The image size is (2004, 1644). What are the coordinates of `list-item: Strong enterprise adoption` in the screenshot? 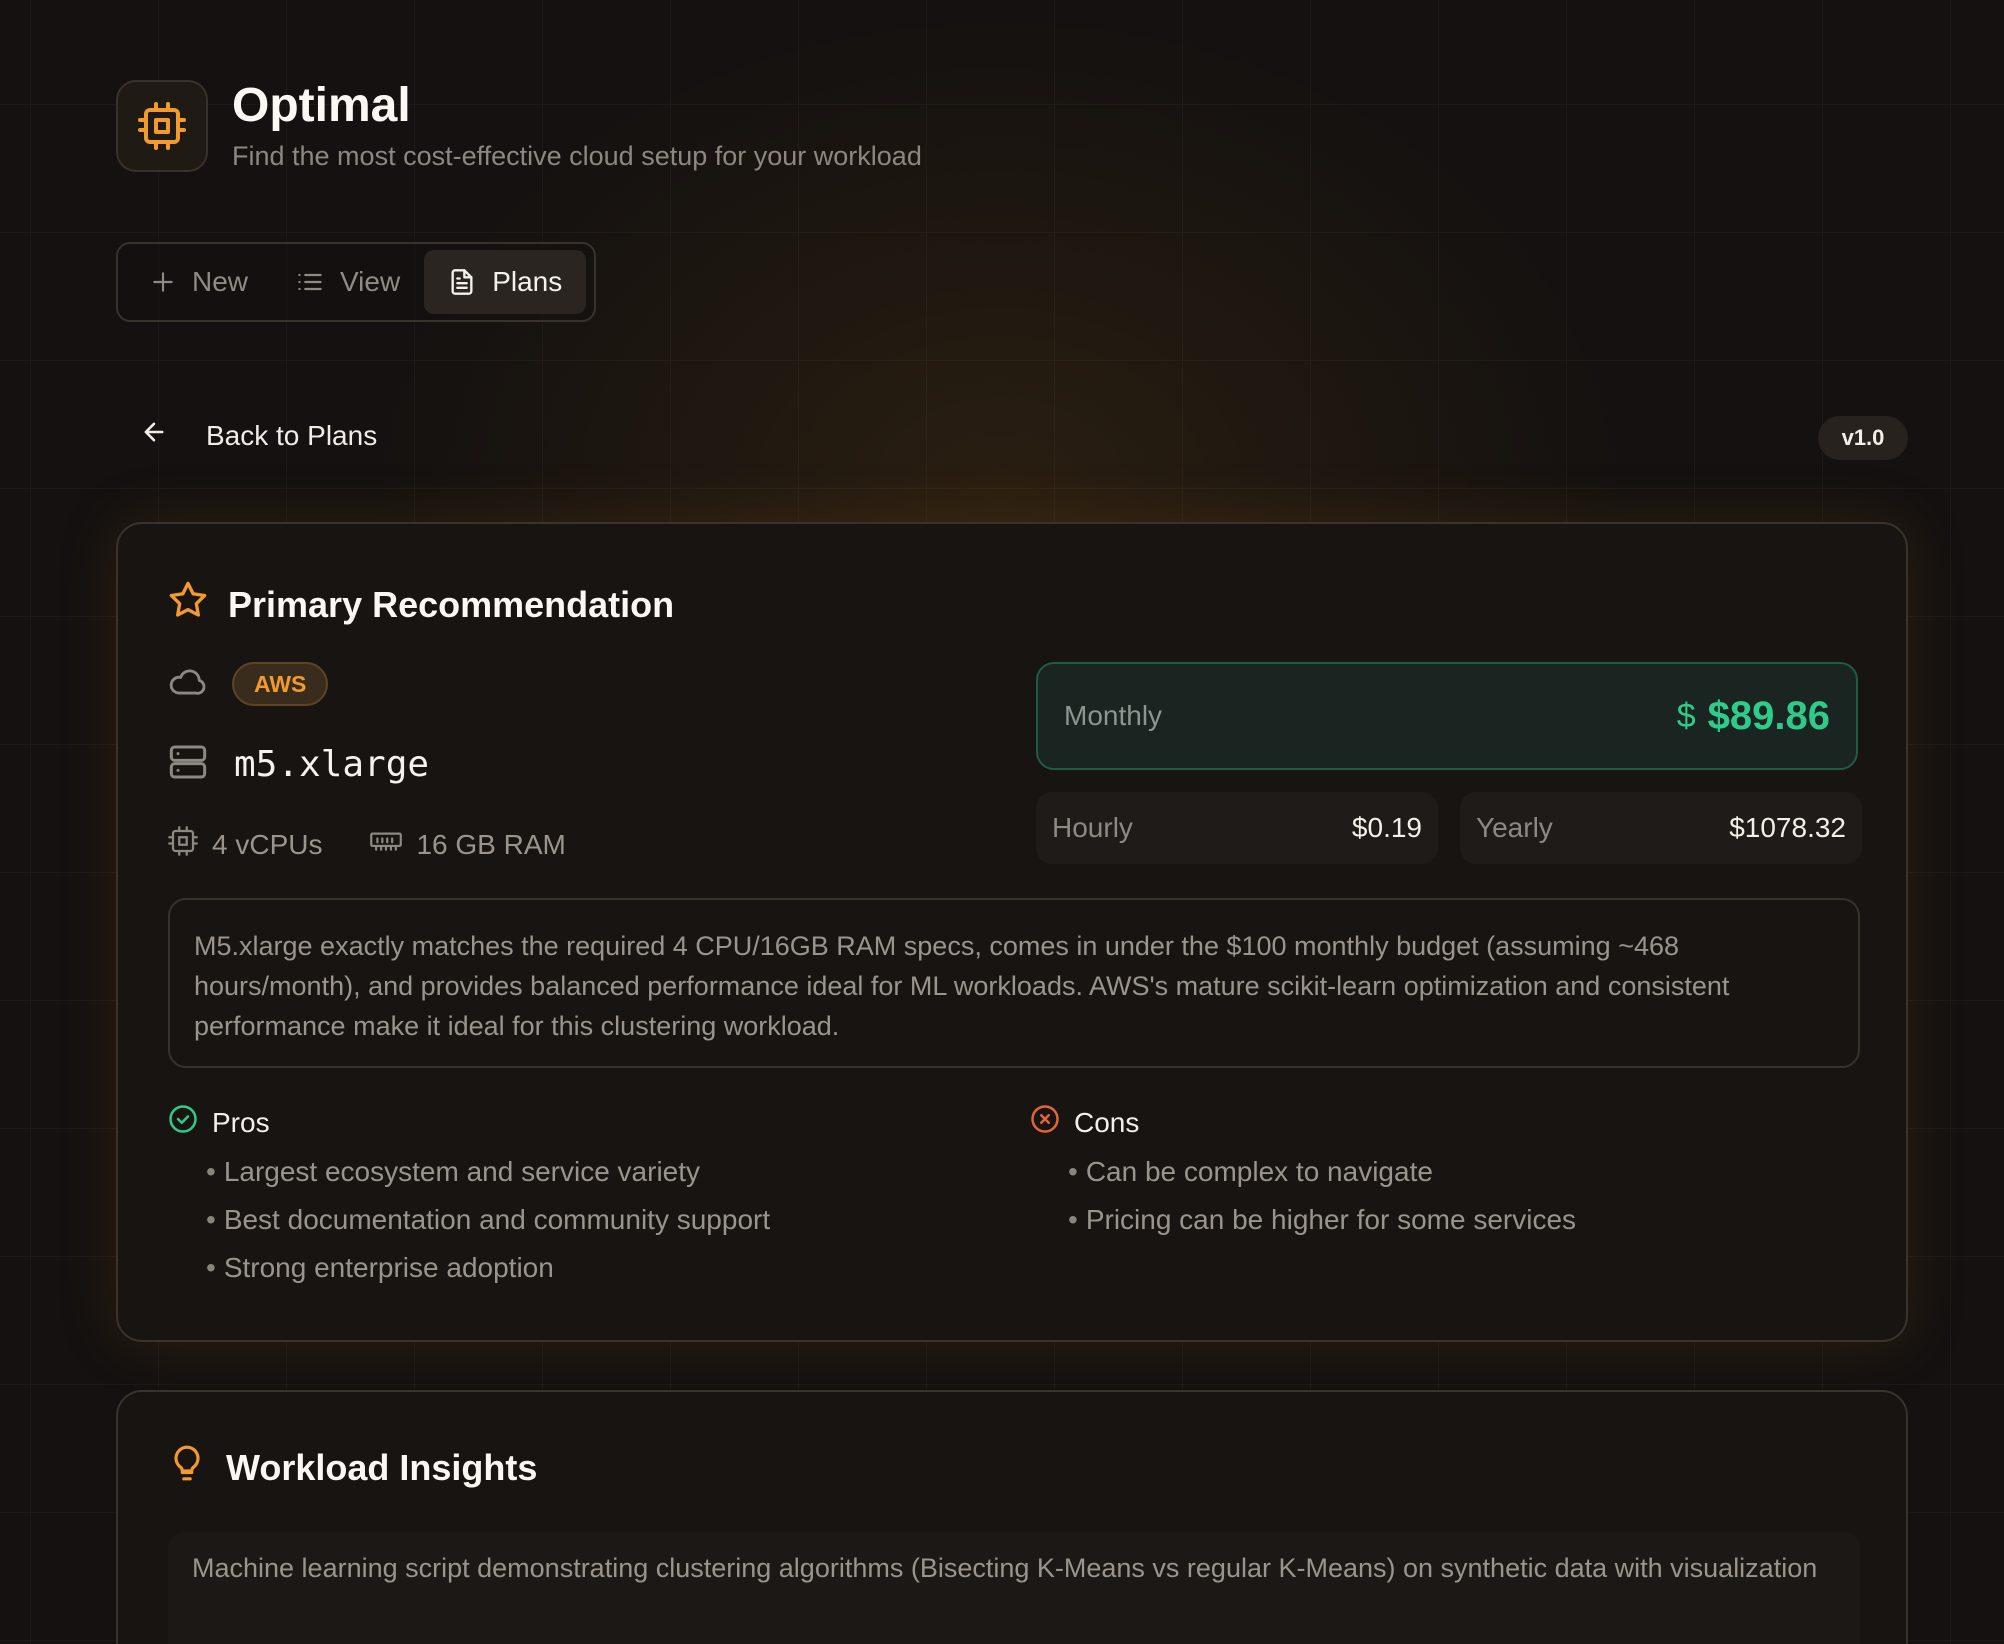 It's located at (488, 1268).